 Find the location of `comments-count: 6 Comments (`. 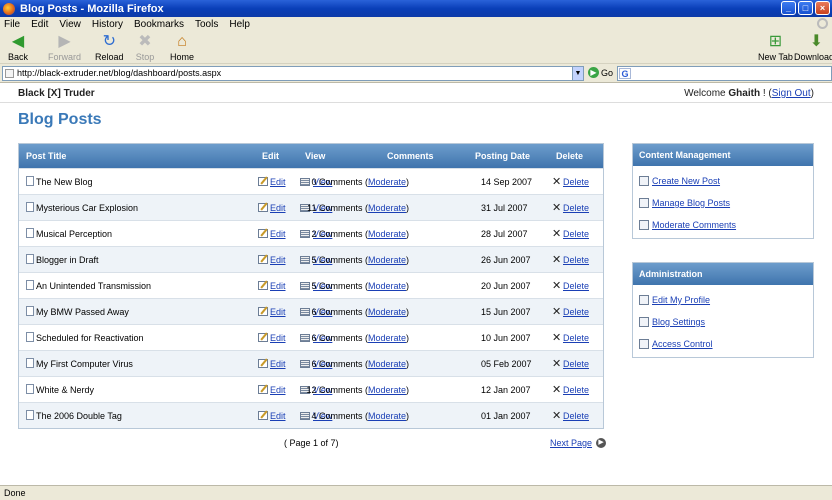

comments-count: 6 Comments ( is located at coordinates (339, 364).